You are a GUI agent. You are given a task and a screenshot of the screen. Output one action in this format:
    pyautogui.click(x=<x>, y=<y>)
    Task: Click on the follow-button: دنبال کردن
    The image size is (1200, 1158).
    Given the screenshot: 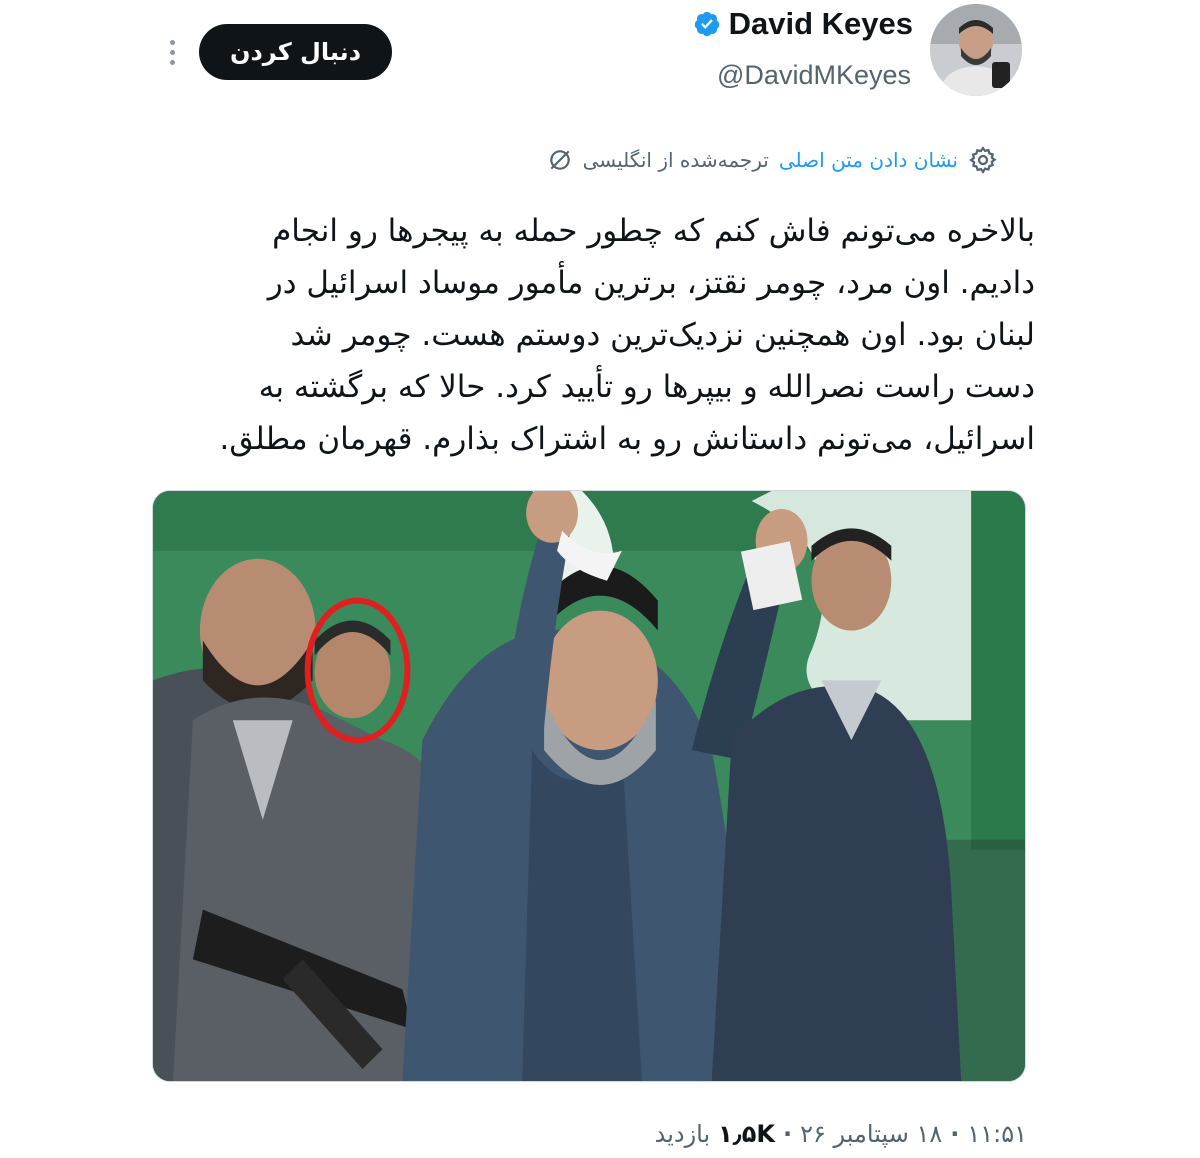 What is the action you would take?
    pyautogui.click(x=295, y=52)
    